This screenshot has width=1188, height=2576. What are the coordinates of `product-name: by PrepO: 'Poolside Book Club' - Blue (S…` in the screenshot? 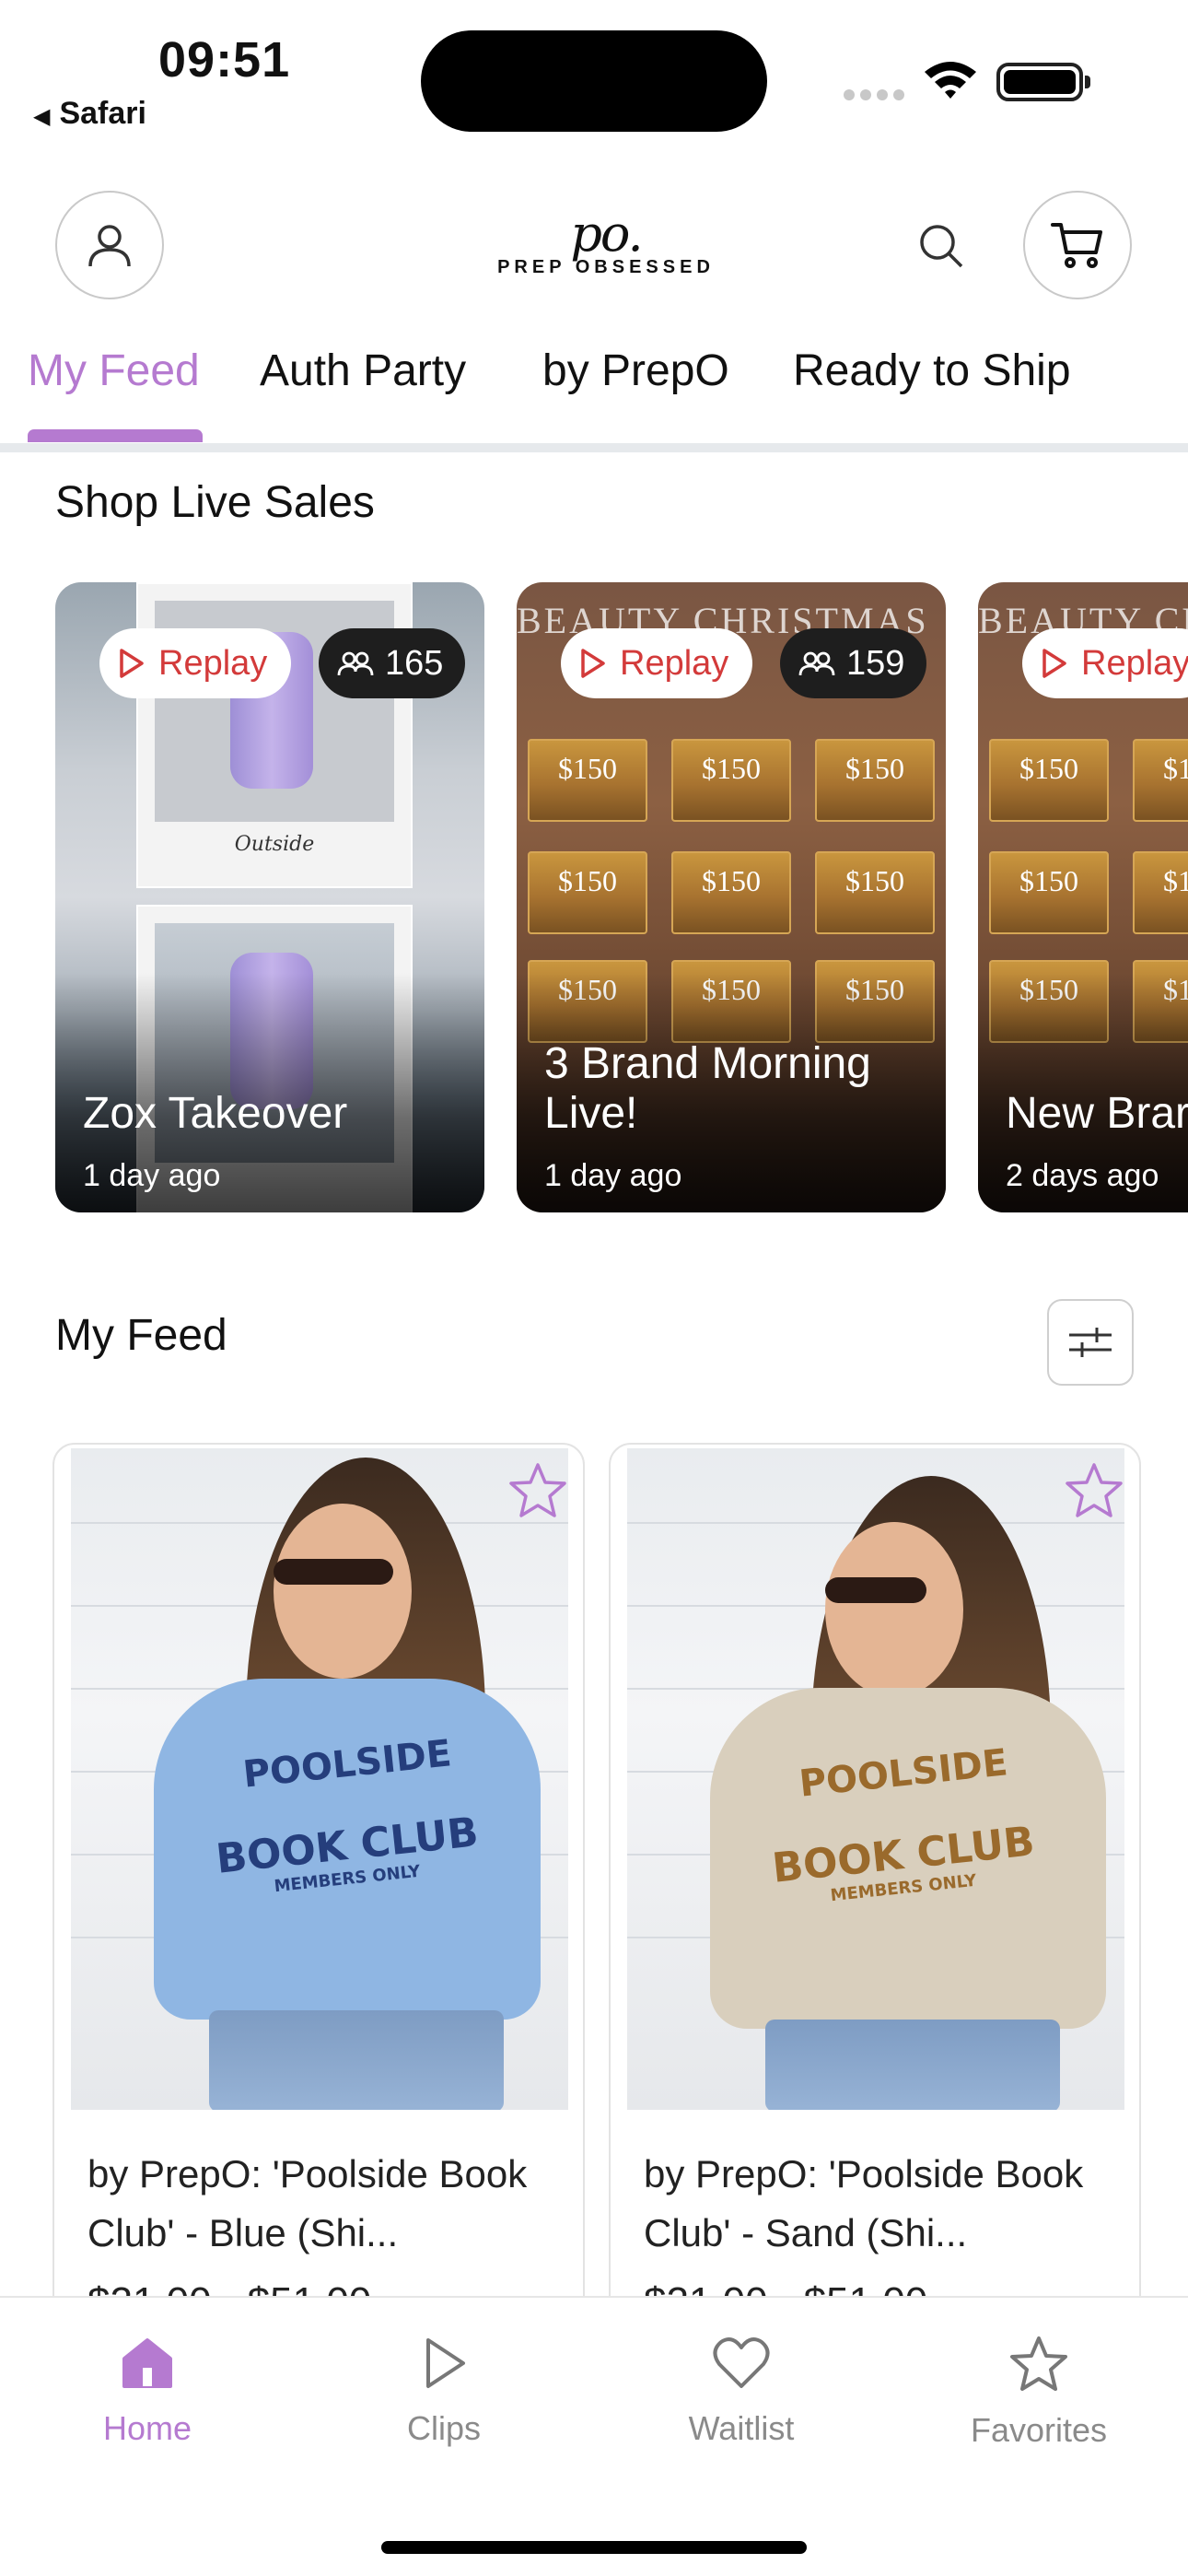 It's located at (307, 2203).